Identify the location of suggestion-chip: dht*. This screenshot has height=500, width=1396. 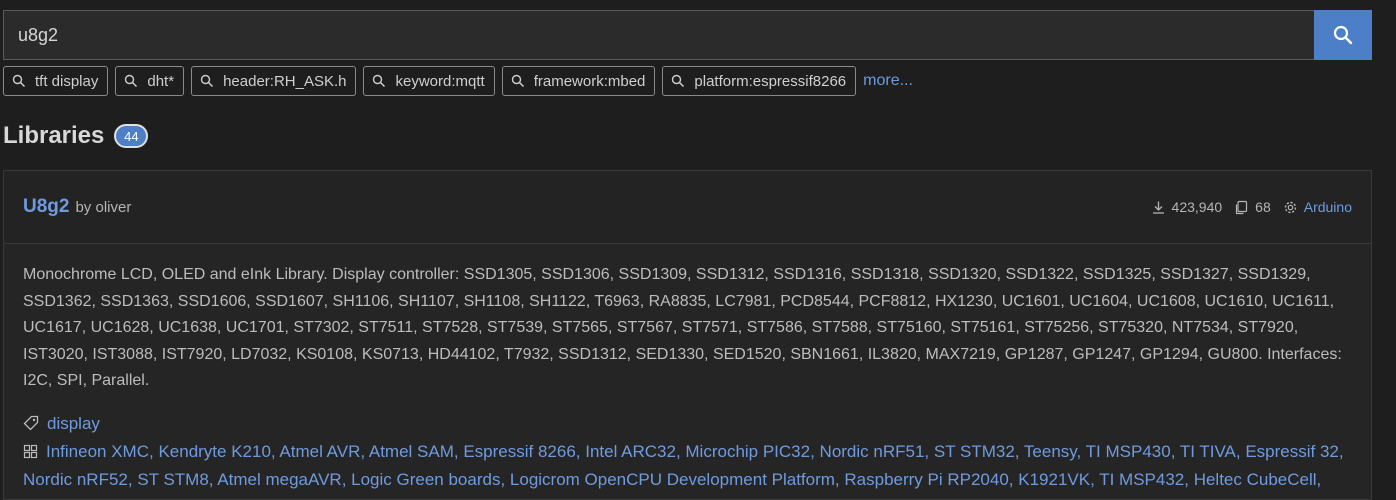
(150, 81).